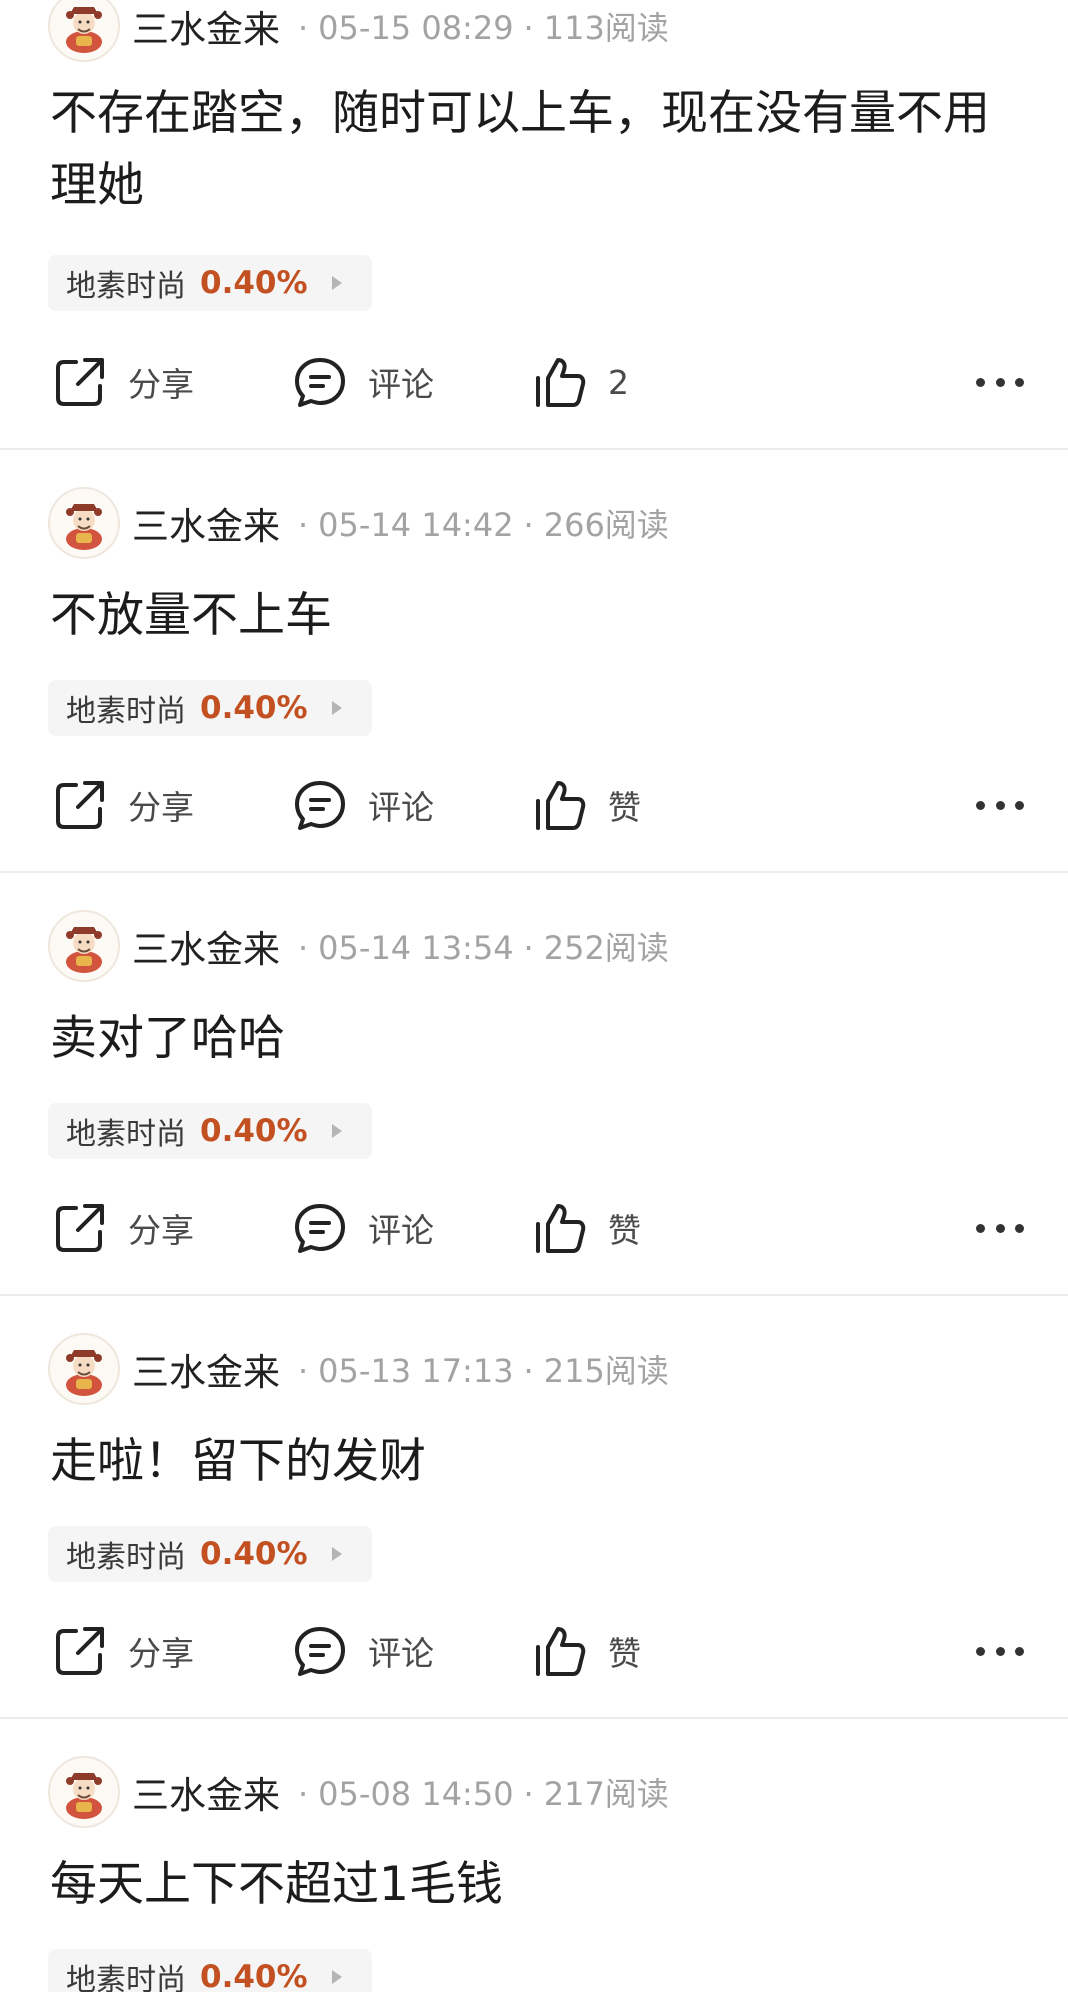 The height and width of the screenshot is (1992, 1068). I want to click on post-time: 05-14 14:42, so click(415, 525).